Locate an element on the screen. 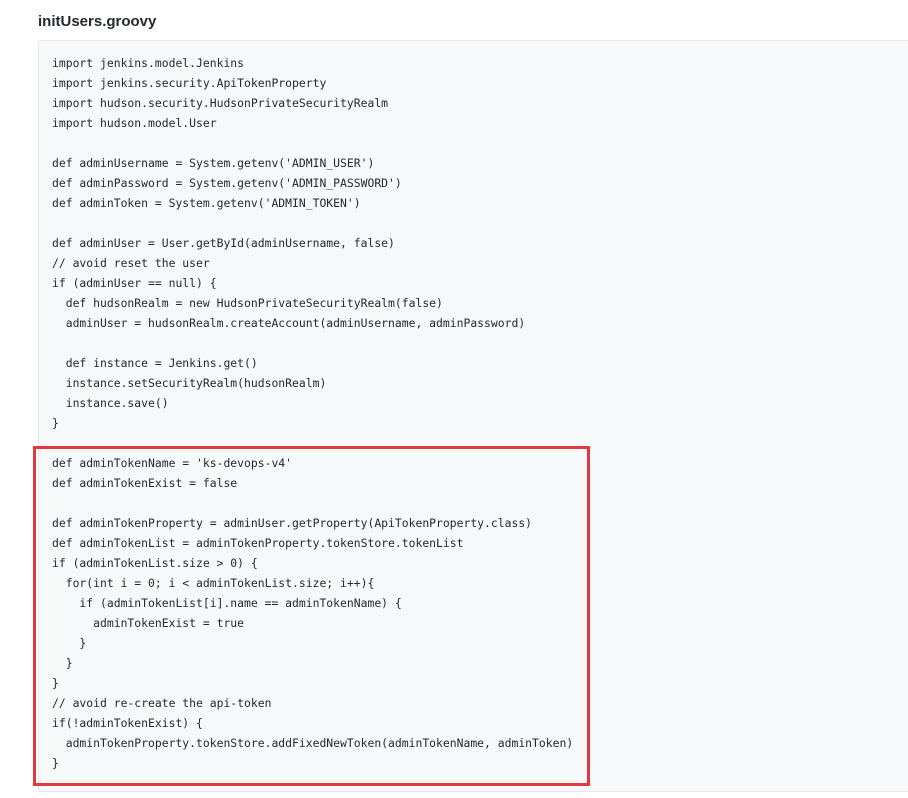  code-line: instance.setSecurityRealm(hudsonRealm) is located at coordinates (189, 383).